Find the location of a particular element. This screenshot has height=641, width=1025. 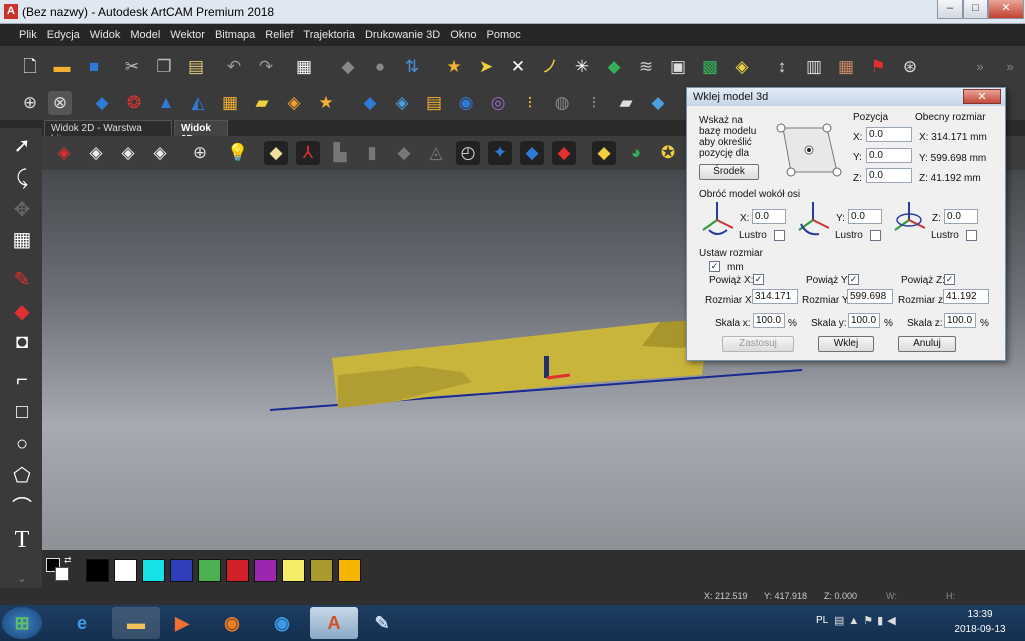

toolpath-icon: ◬ is located at coordinates (436, 153).